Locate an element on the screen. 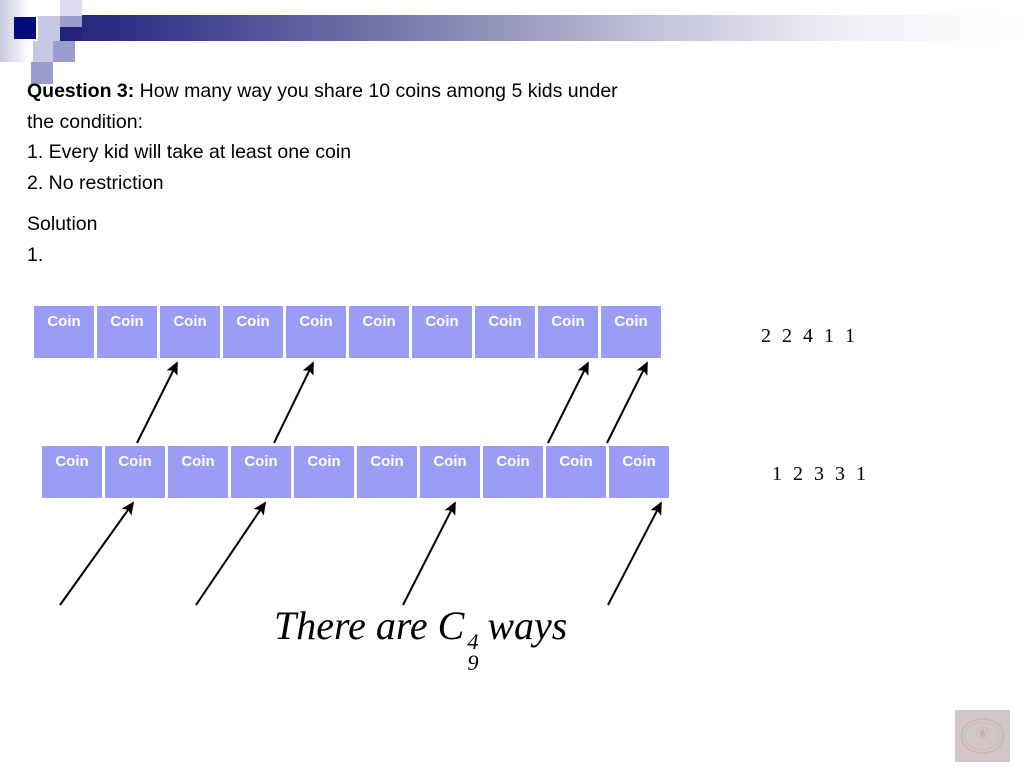 Image resolution: width=1024 pixels, height=768 pixels. question-label: Question 3: is located at coordinates (81, 91).